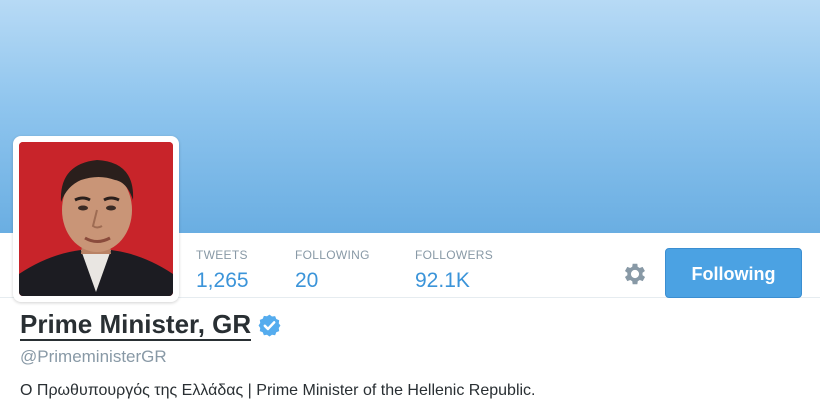 The image size is (820, 418). I want to click on avatar-frame, so click(96, 219).